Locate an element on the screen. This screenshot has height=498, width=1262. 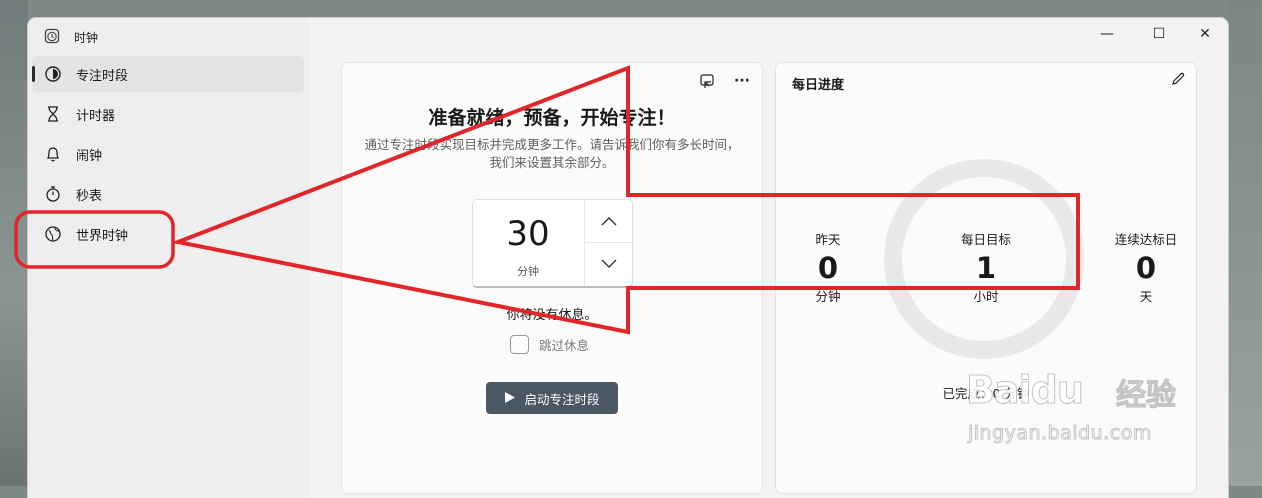
streak-unit: 天 is located at coordinates (1146, 296).